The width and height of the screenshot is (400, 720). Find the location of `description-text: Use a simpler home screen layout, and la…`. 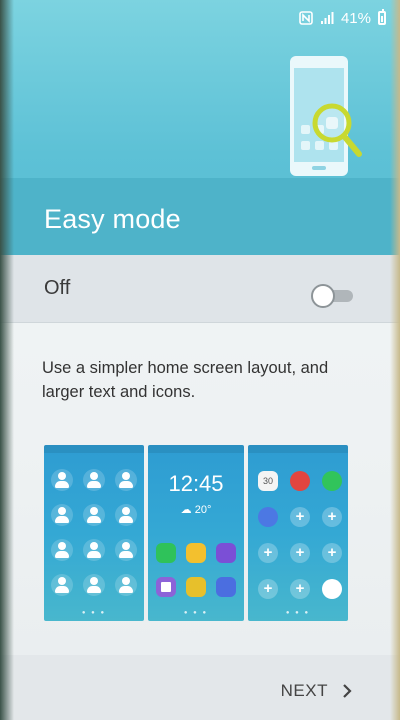

description-text: Use a simpler home screen layout, and la… is located at coordinates (185, 380).